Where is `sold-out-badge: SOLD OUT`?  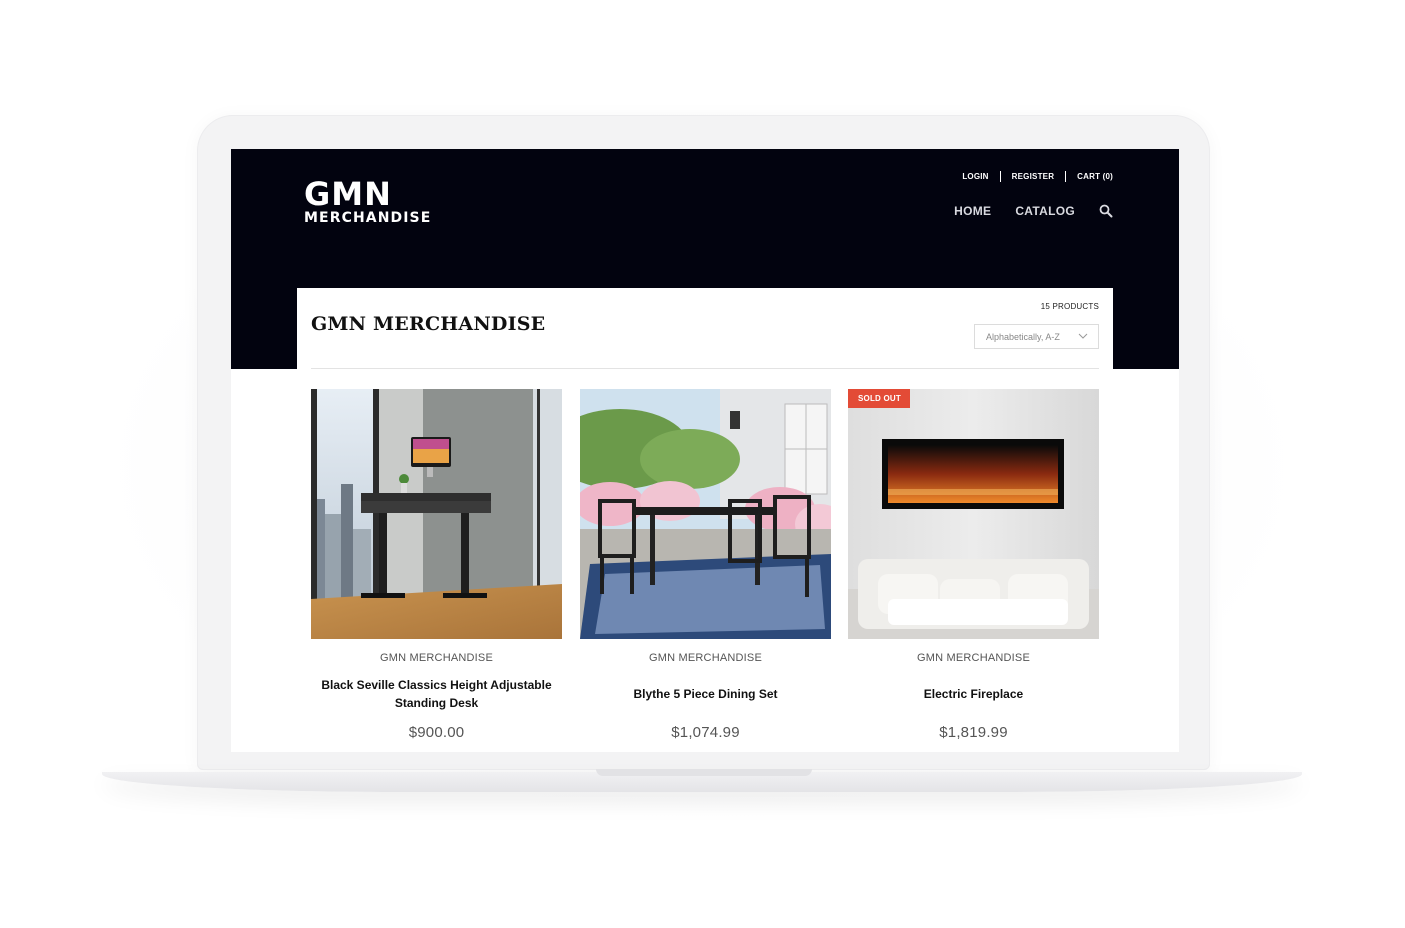 sold-out-badge: SOLD OUT is located at coordinates (879, 398).